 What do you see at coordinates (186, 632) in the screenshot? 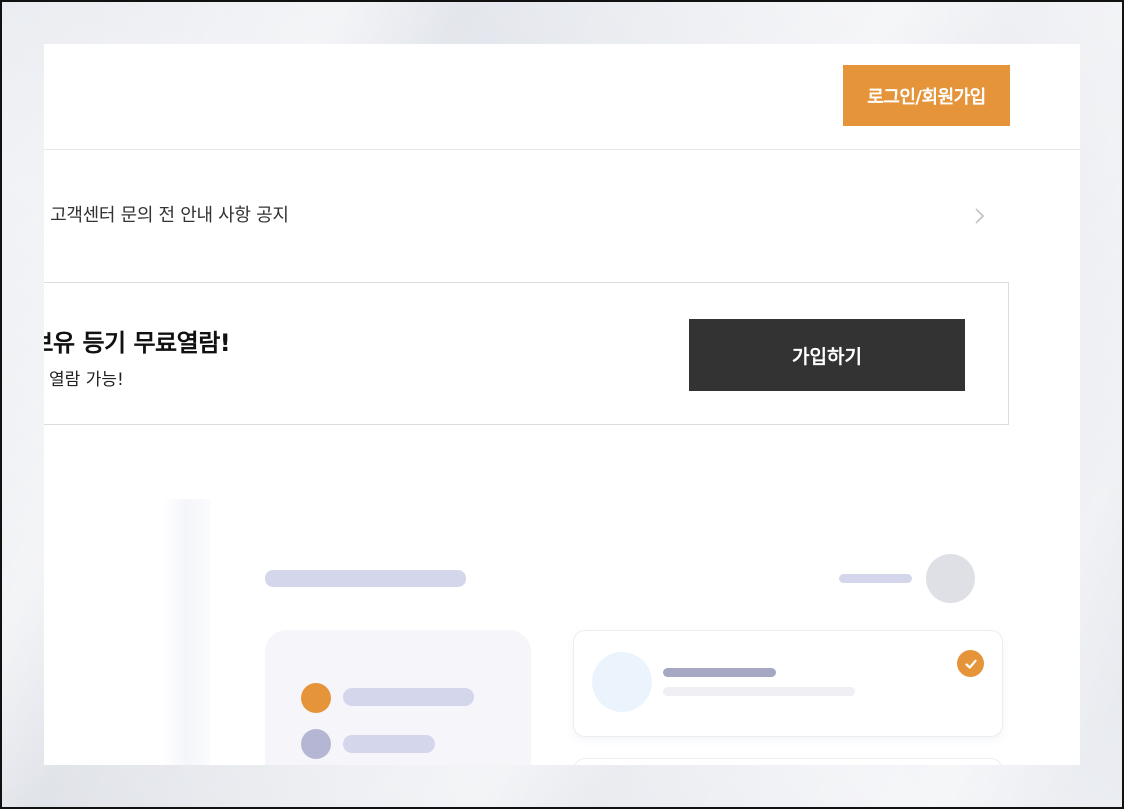
I see `illustration-shadow` at bounding box center [186, 632].